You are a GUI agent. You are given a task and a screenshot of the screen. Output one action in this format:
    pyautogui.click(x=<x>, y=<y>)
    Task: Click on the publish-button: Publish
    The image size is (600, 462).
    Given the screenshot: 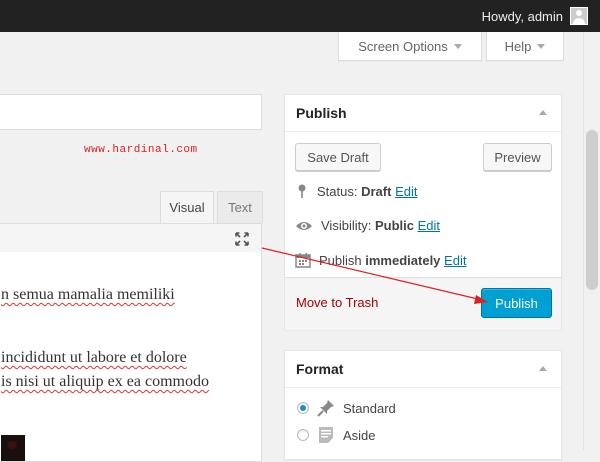 What is the action you would take?
    pyautogui.click(x=516, y=303)
    